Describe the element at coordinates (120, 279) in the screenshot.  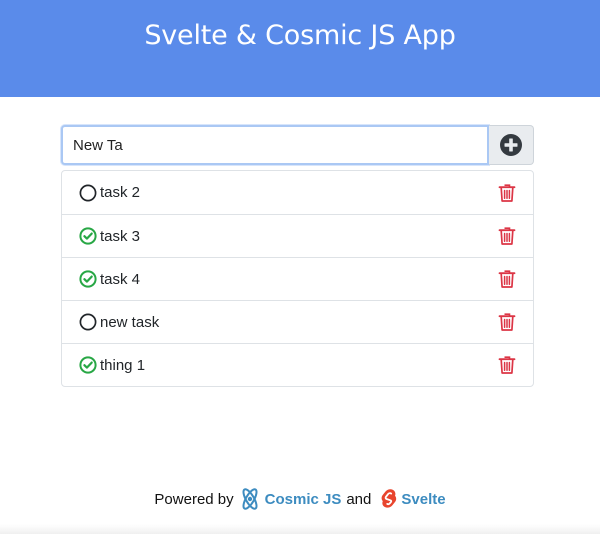
I see `task-label: task 4` at that location.